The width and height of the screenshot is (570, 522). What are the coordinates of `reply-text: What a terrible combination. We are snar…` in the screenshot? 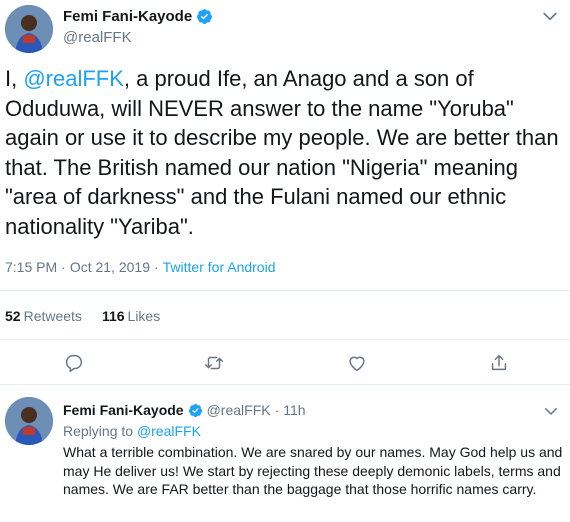 It's located at (313, 470).